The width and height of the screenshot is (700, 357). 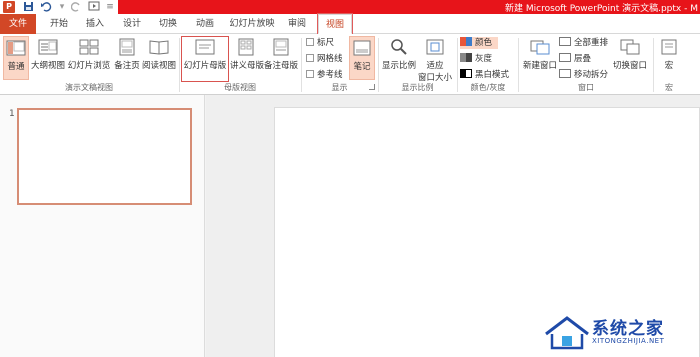 I want to click on guides-checkbox: 参考线, so click(x=324, y=75).